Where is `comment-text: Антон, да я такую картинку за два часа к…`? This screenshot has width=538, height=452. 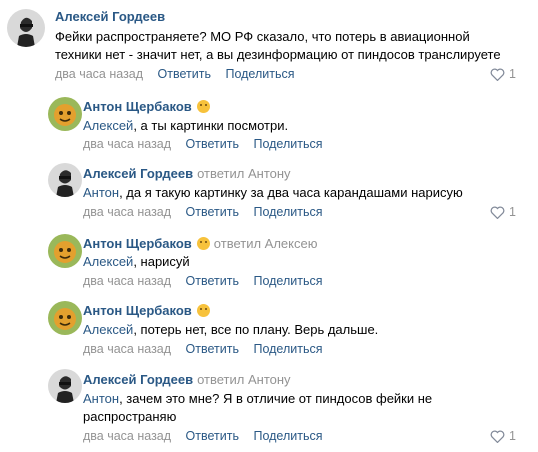
comment-text: Антон, да я такую картинку за два часа к… is located at coordinates (273, 192).